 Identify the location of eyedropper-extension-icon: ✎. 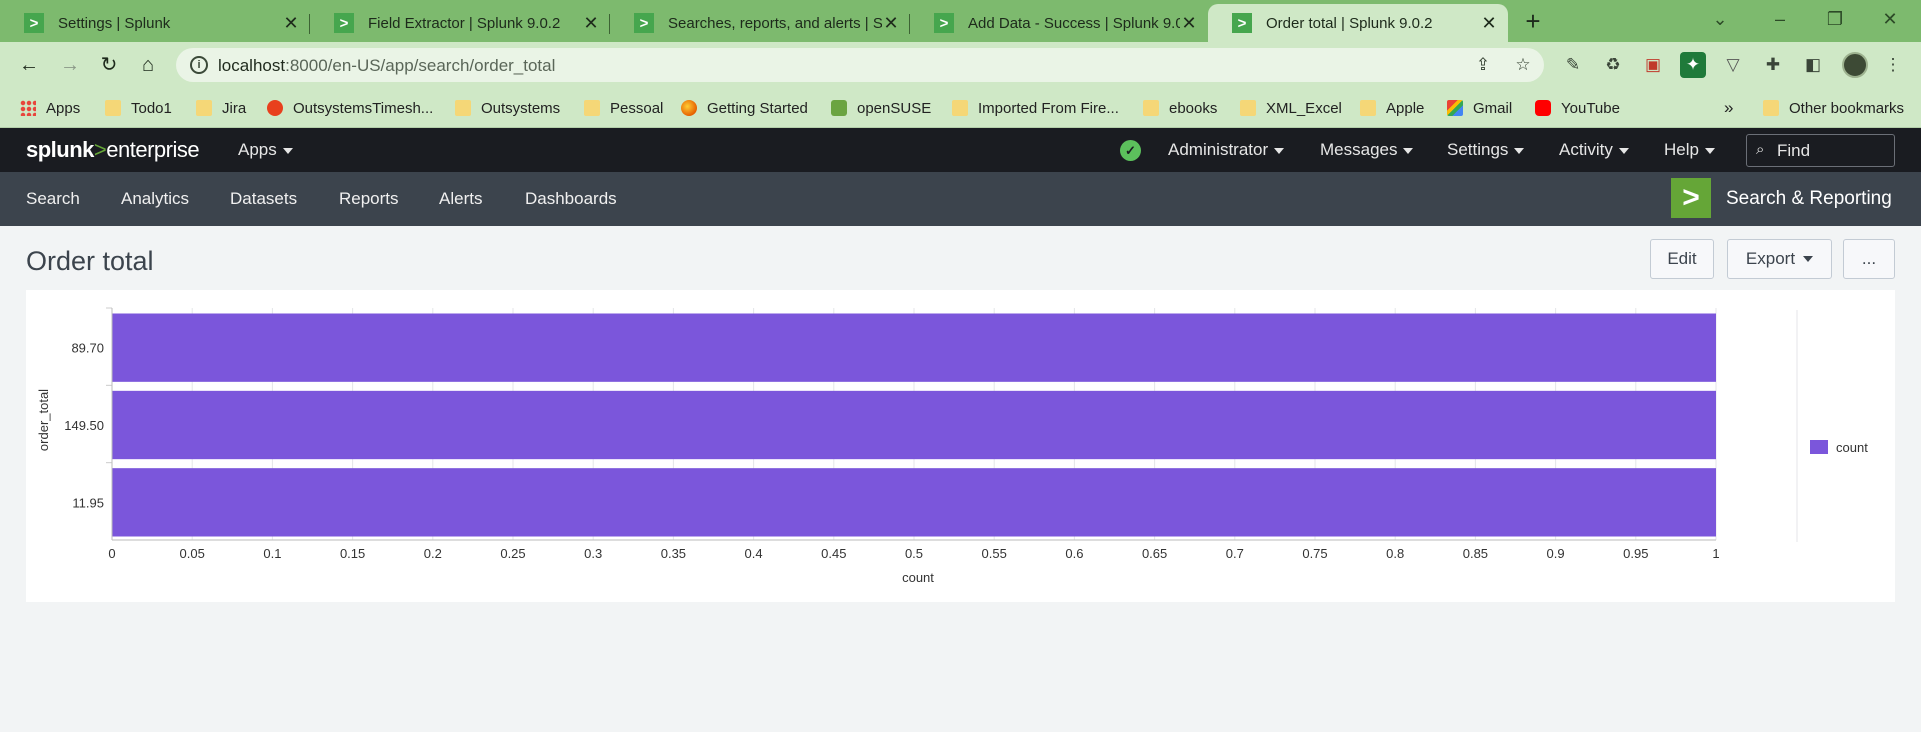
(1573, 65).